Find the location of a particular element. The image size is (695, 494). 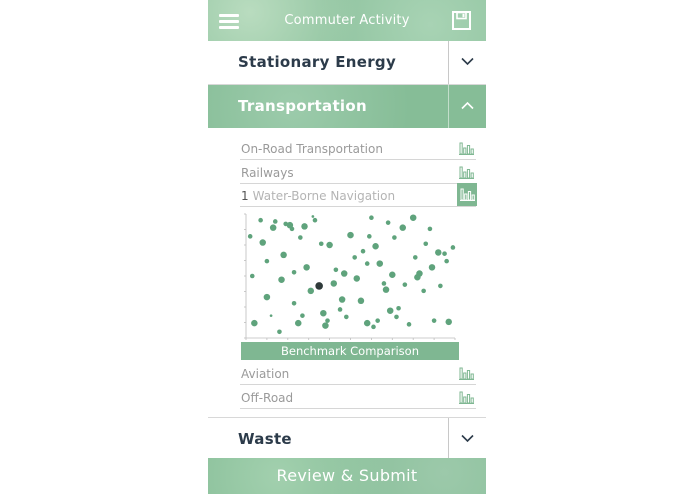

collapse-toggle is located at coordinates (467, 106).